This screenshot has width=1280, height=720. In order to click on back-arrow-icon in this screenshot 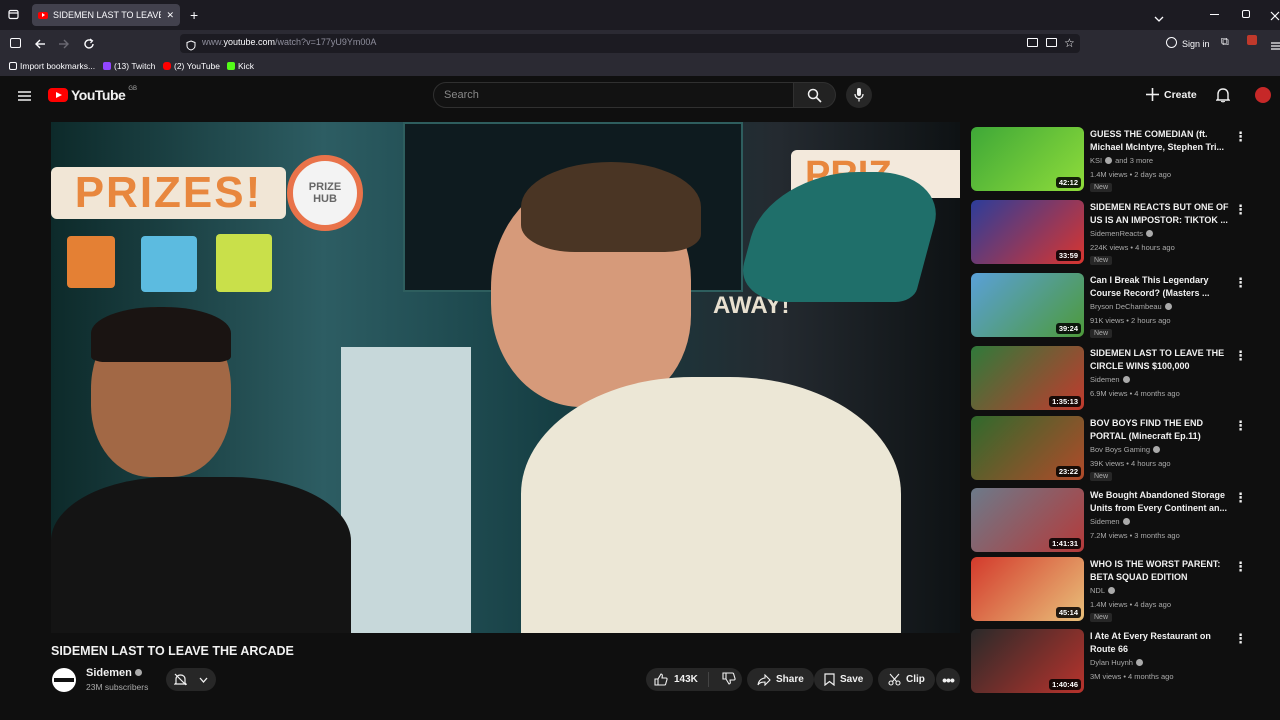, I will do `click(40, 46)`.